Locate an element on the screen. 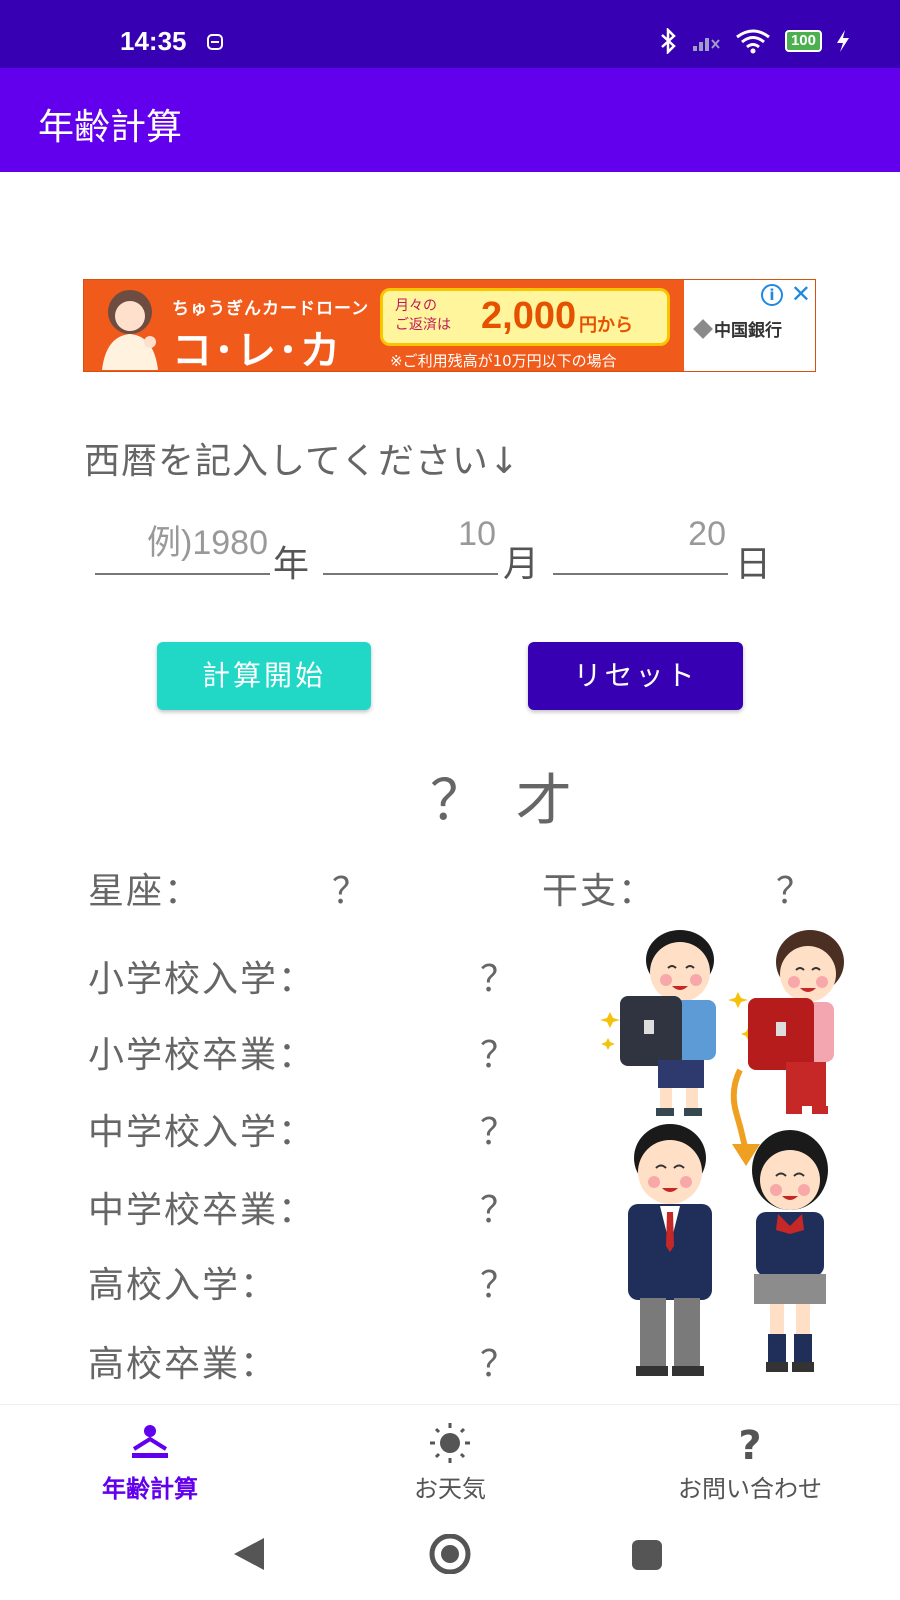 The height and width of the screenshot is (1600, 900). wifi-icon is located at coordinates (753, 41).